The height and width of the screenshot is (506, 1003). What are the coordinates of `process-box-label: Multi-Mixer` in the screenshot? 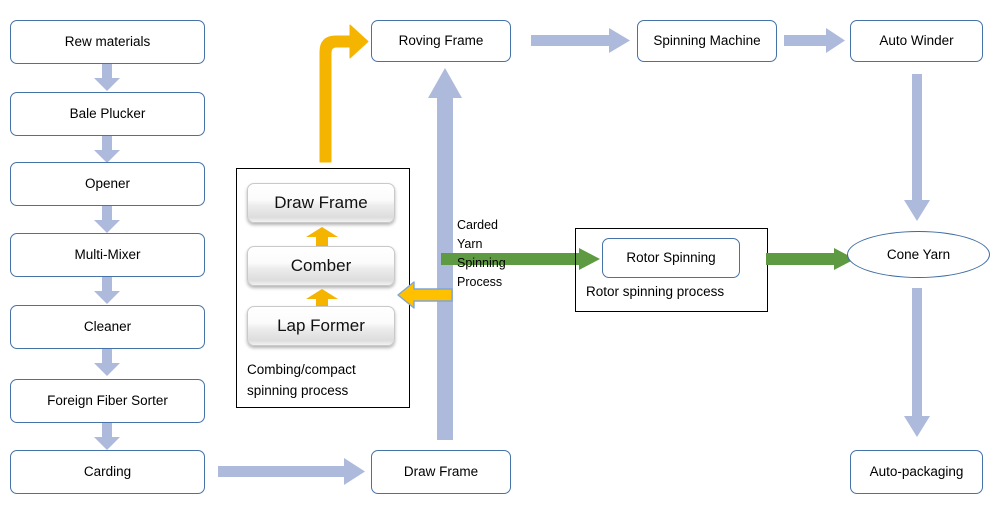 It's located at (107, 255).